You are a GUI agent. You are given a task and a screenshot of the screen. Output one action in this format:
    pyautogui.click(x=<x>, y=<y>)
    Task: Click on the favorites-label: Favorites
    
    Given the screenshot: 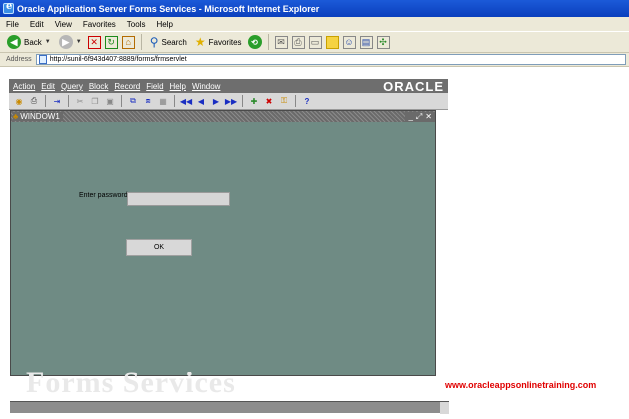 What is the action you would take?
    pyautogui.click(x=225, y=42)
    